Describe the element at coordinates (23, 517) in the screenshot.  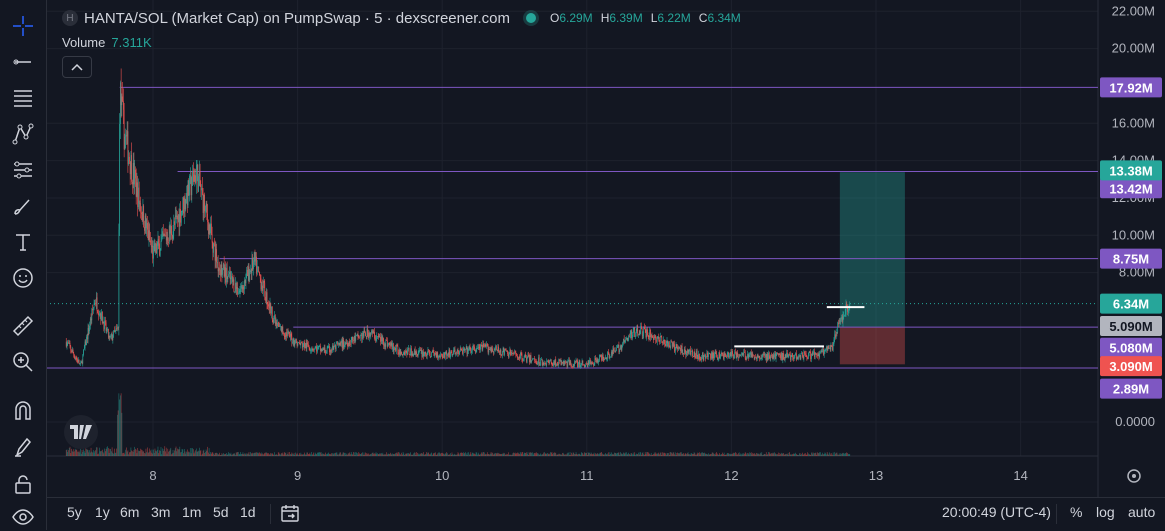
I see `eye-icon` at that location.